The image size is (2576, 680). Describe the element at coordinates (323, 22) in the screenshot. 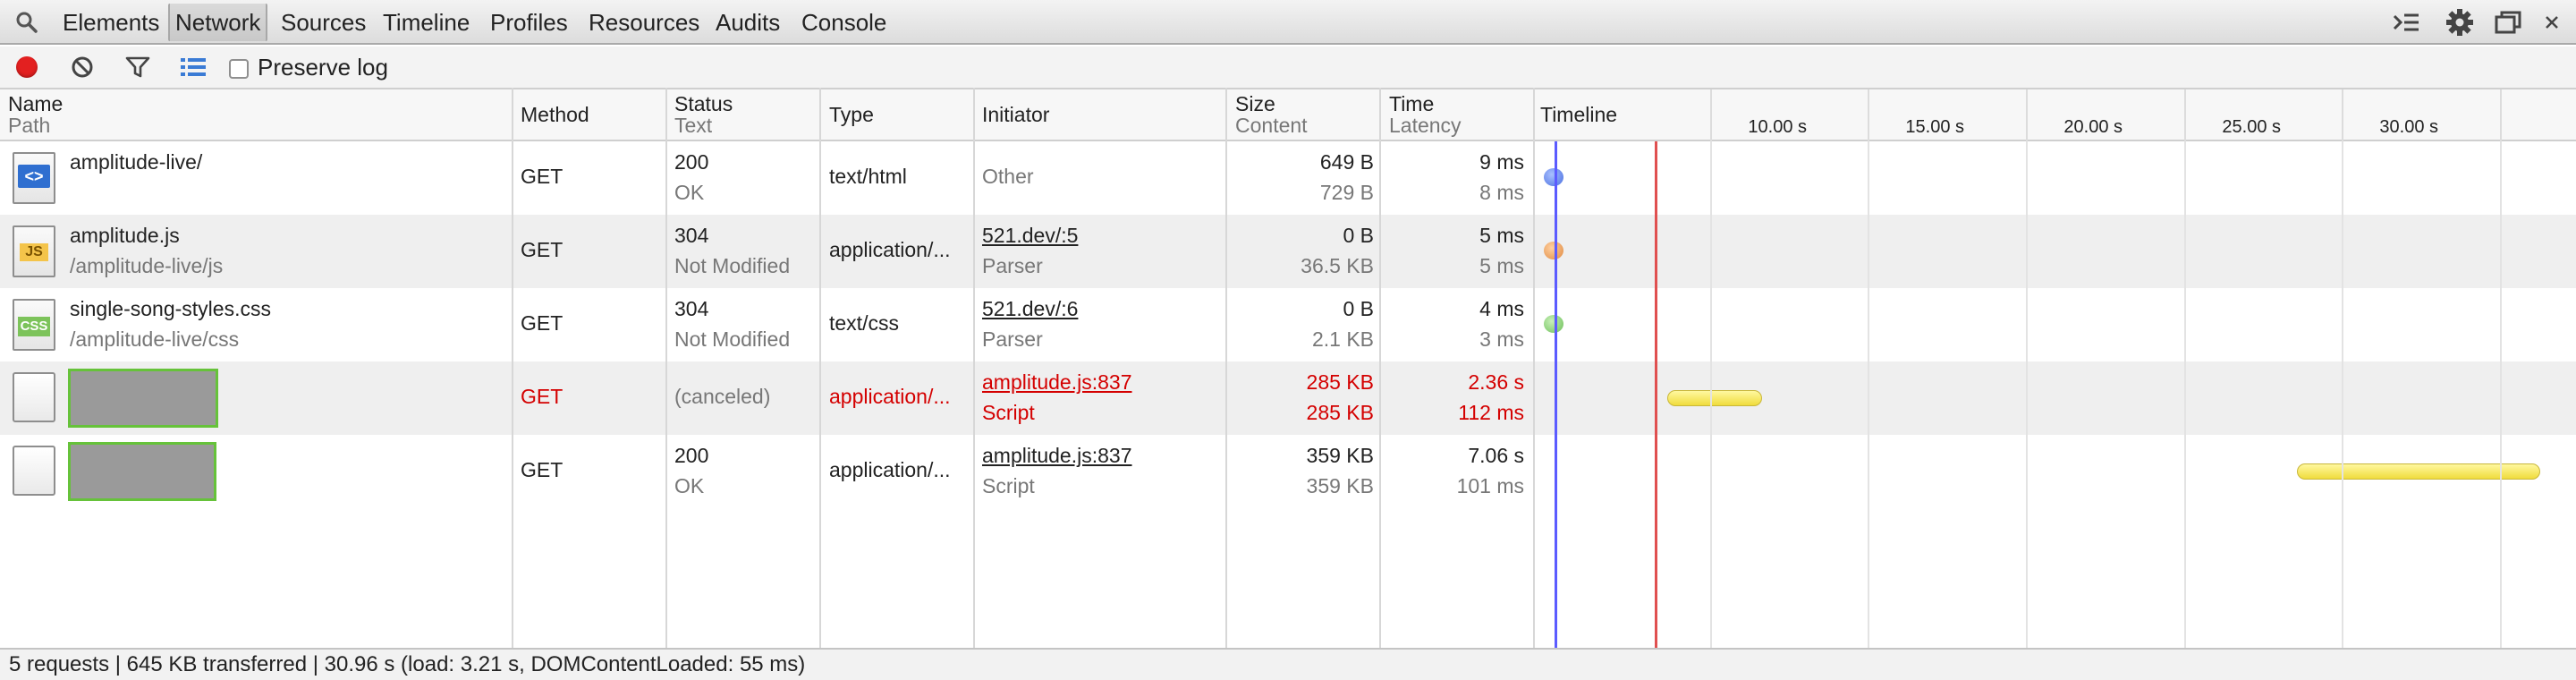

I see `tab-sources: Sources` at that location.